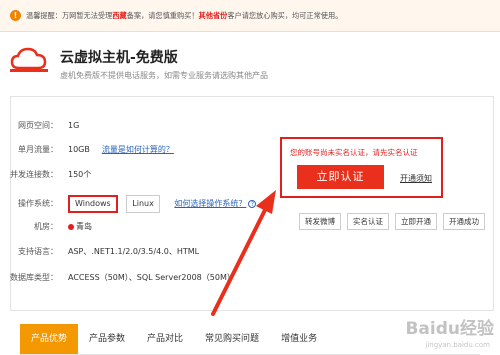 The width and height of the screenshot is (500, 355). I want to click on activation-steps: 转发微博 实名认证 立即开通 开通成功, so click(392, 221).